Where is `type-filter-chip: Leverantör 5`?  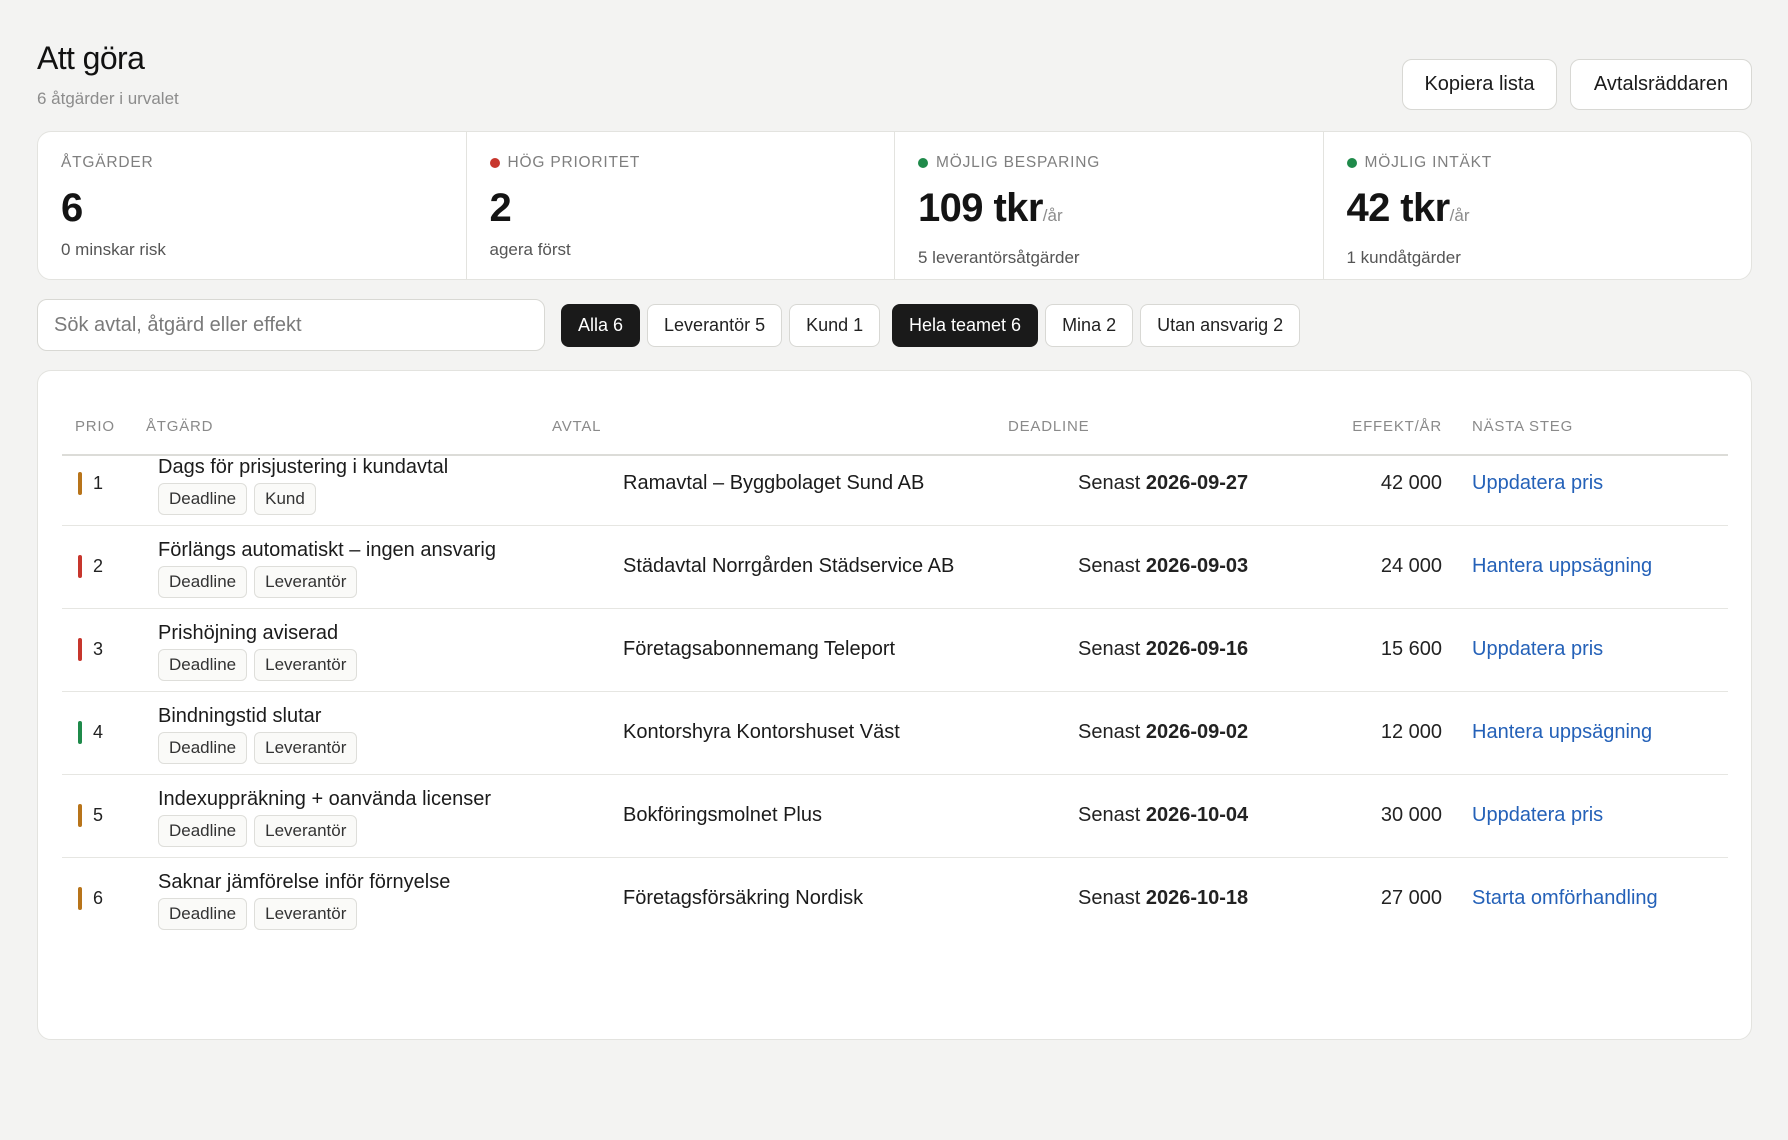 type-filter-chip: Leverantör 5 is located at coordinates (715, 325).